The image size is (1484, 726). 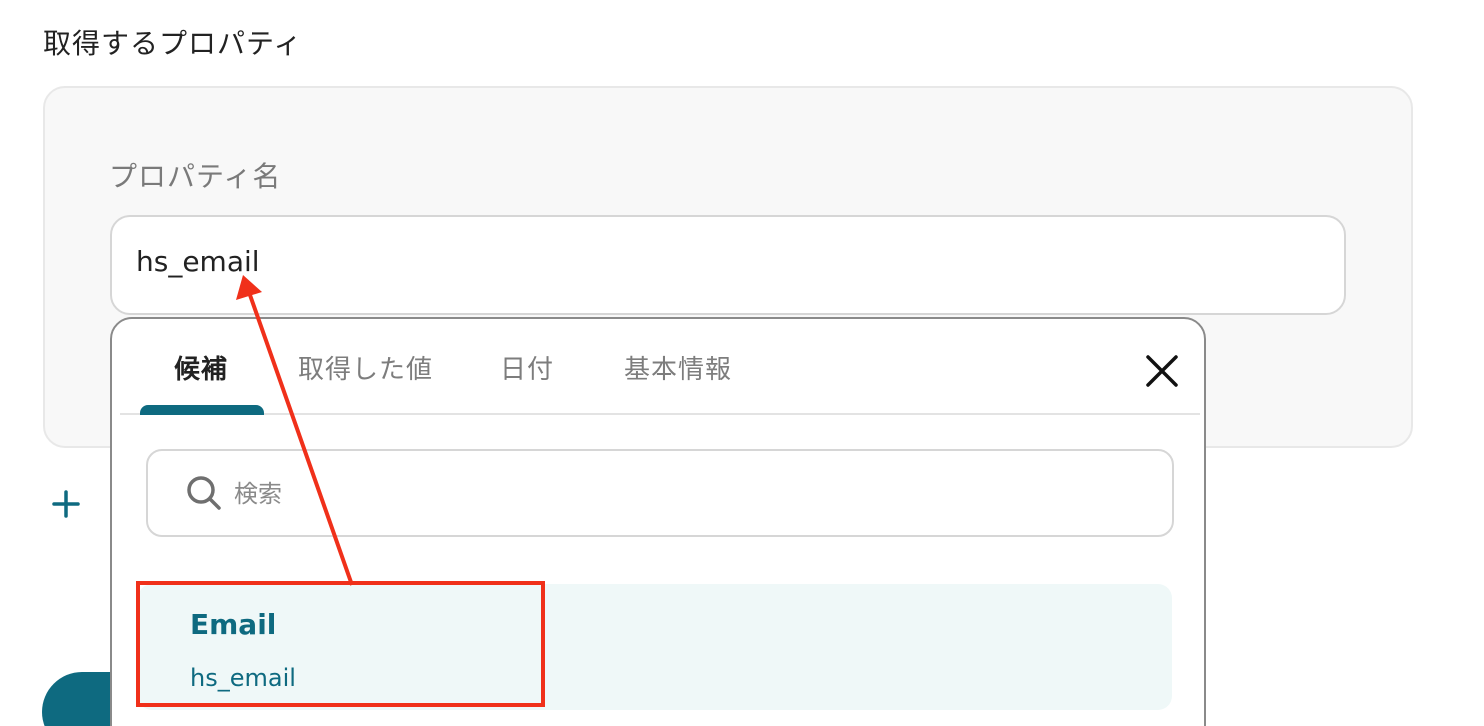 What do you see at coordinates (233, 624) in the screenshot?
I see `suggestion-title: Email` at bounding box center [233, 624].